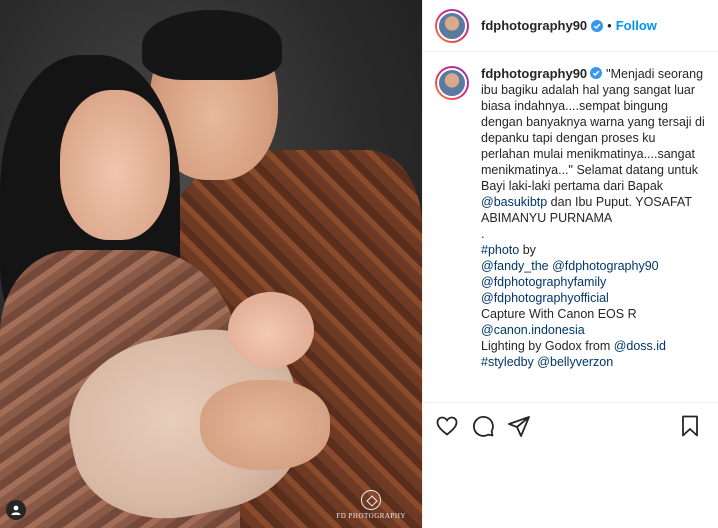 The width and height of the screenshot is (718, 528). I want to click on man-hair, so click(212, 45).